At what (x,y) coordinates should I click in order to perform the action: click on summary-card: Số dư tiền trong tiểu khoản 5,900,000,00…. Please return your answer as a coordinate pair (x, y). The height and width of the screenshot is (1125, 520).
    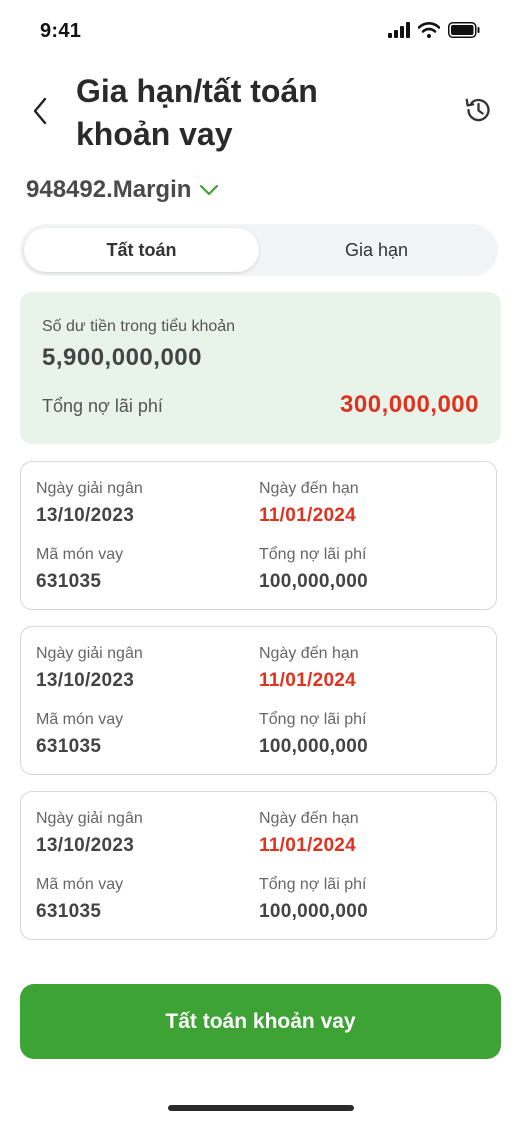
    Looking at the image, I should click on (260, 368).